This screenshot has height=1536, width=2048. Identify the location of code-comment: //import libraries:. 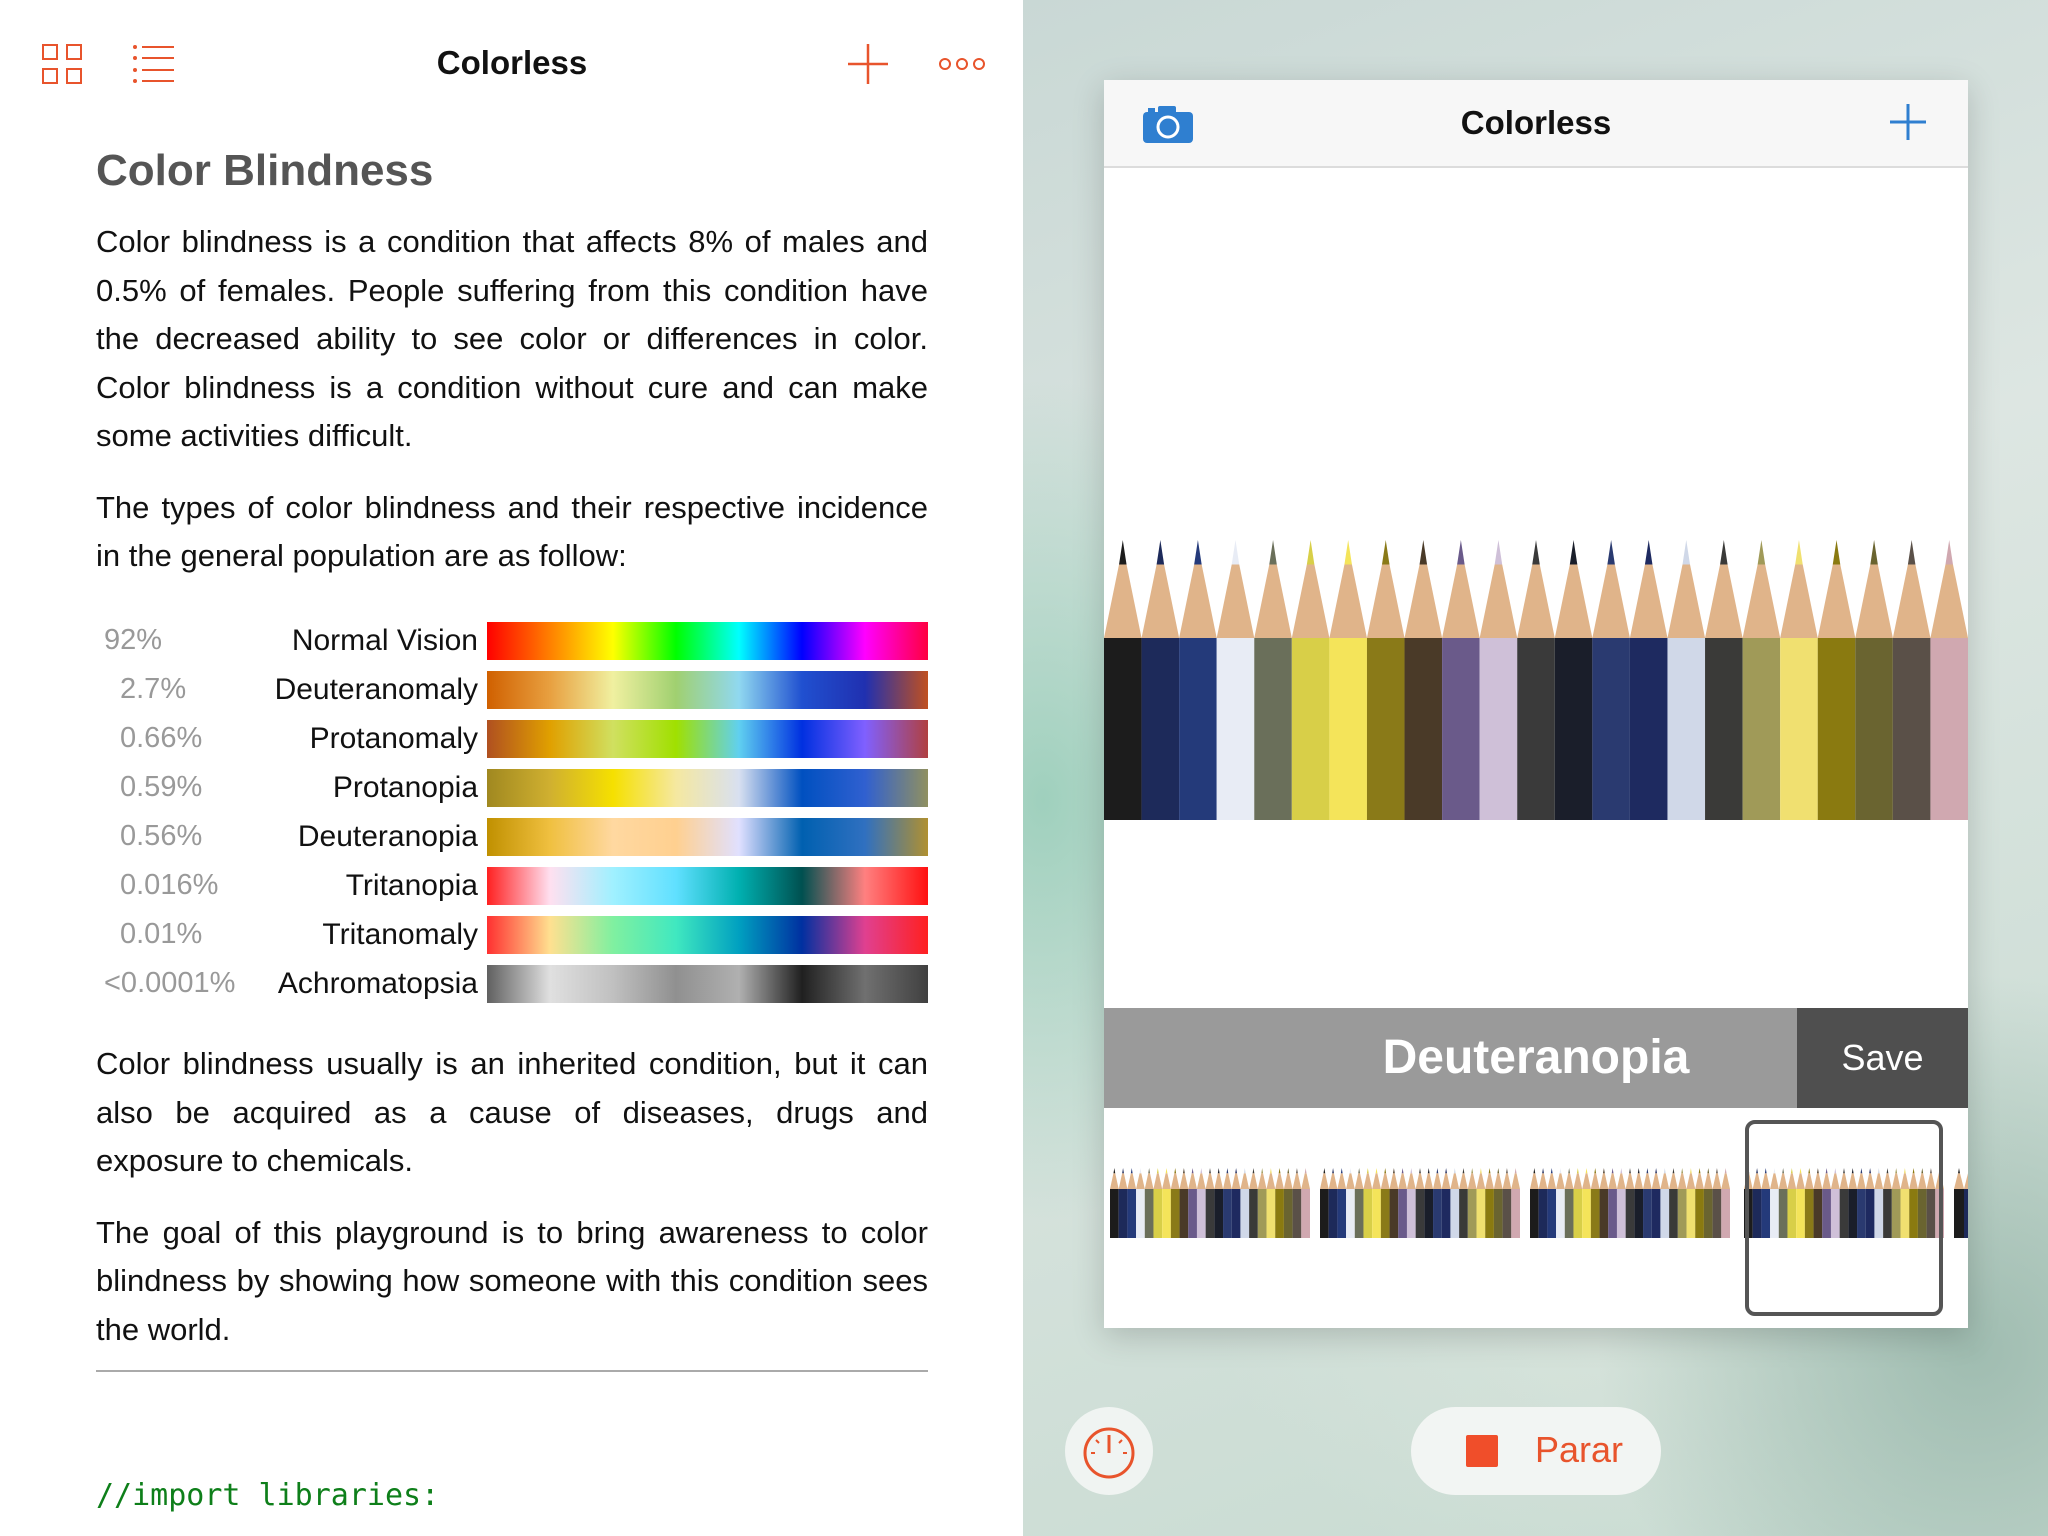
(267, 1495).